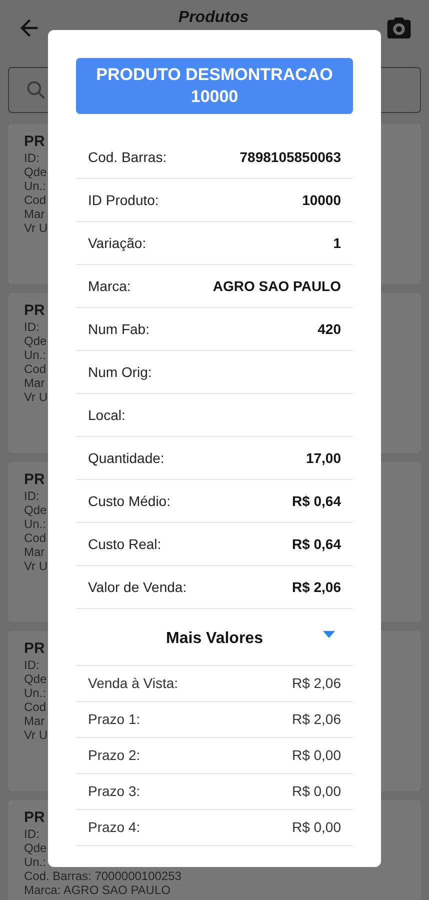 Image resolution: width=429 pixels, height=900 pixels. What do you see at coordinates (276, 286) in the screenshot?
I see `field-value: AGRO SAO PAULO` at bounding box center [276, 286].